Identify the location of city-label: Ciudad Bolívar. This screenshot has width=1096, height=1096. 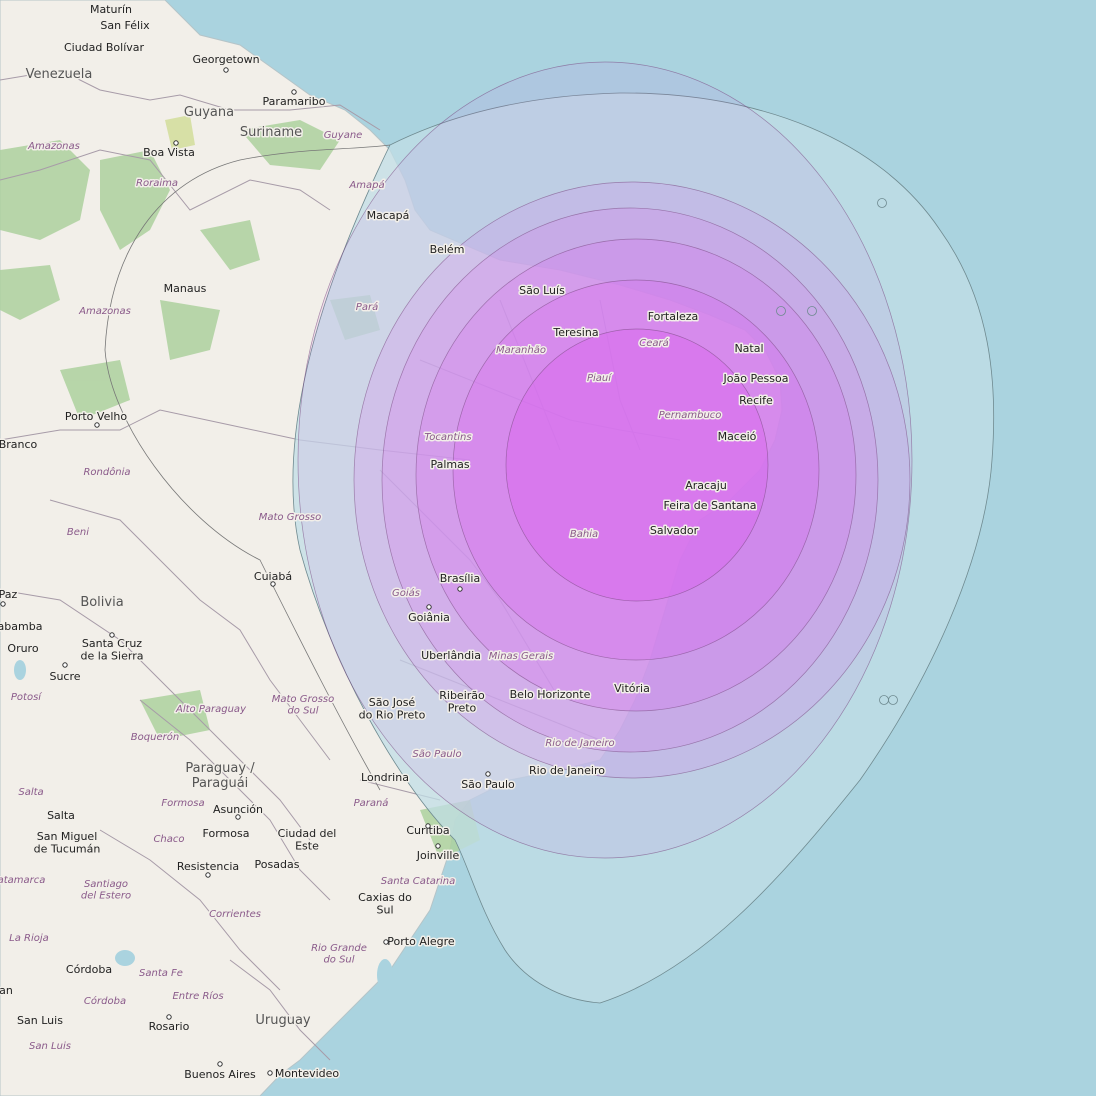
(104, 47).